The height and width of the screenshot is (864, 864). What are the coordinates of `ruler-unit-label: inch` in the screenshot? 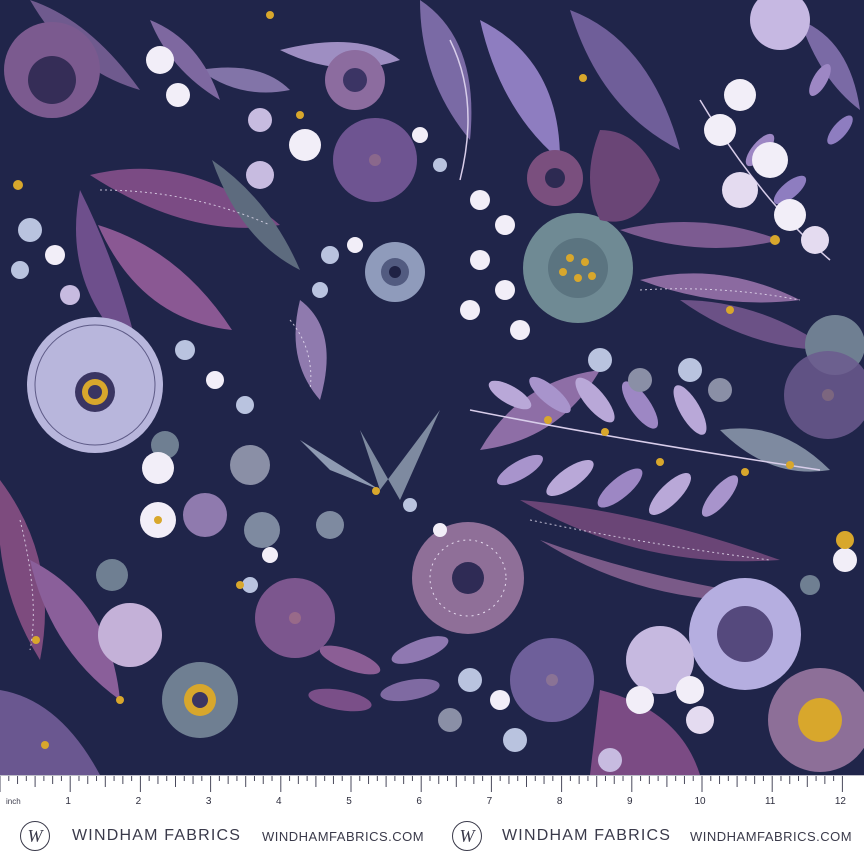 It's located at (13, 801).